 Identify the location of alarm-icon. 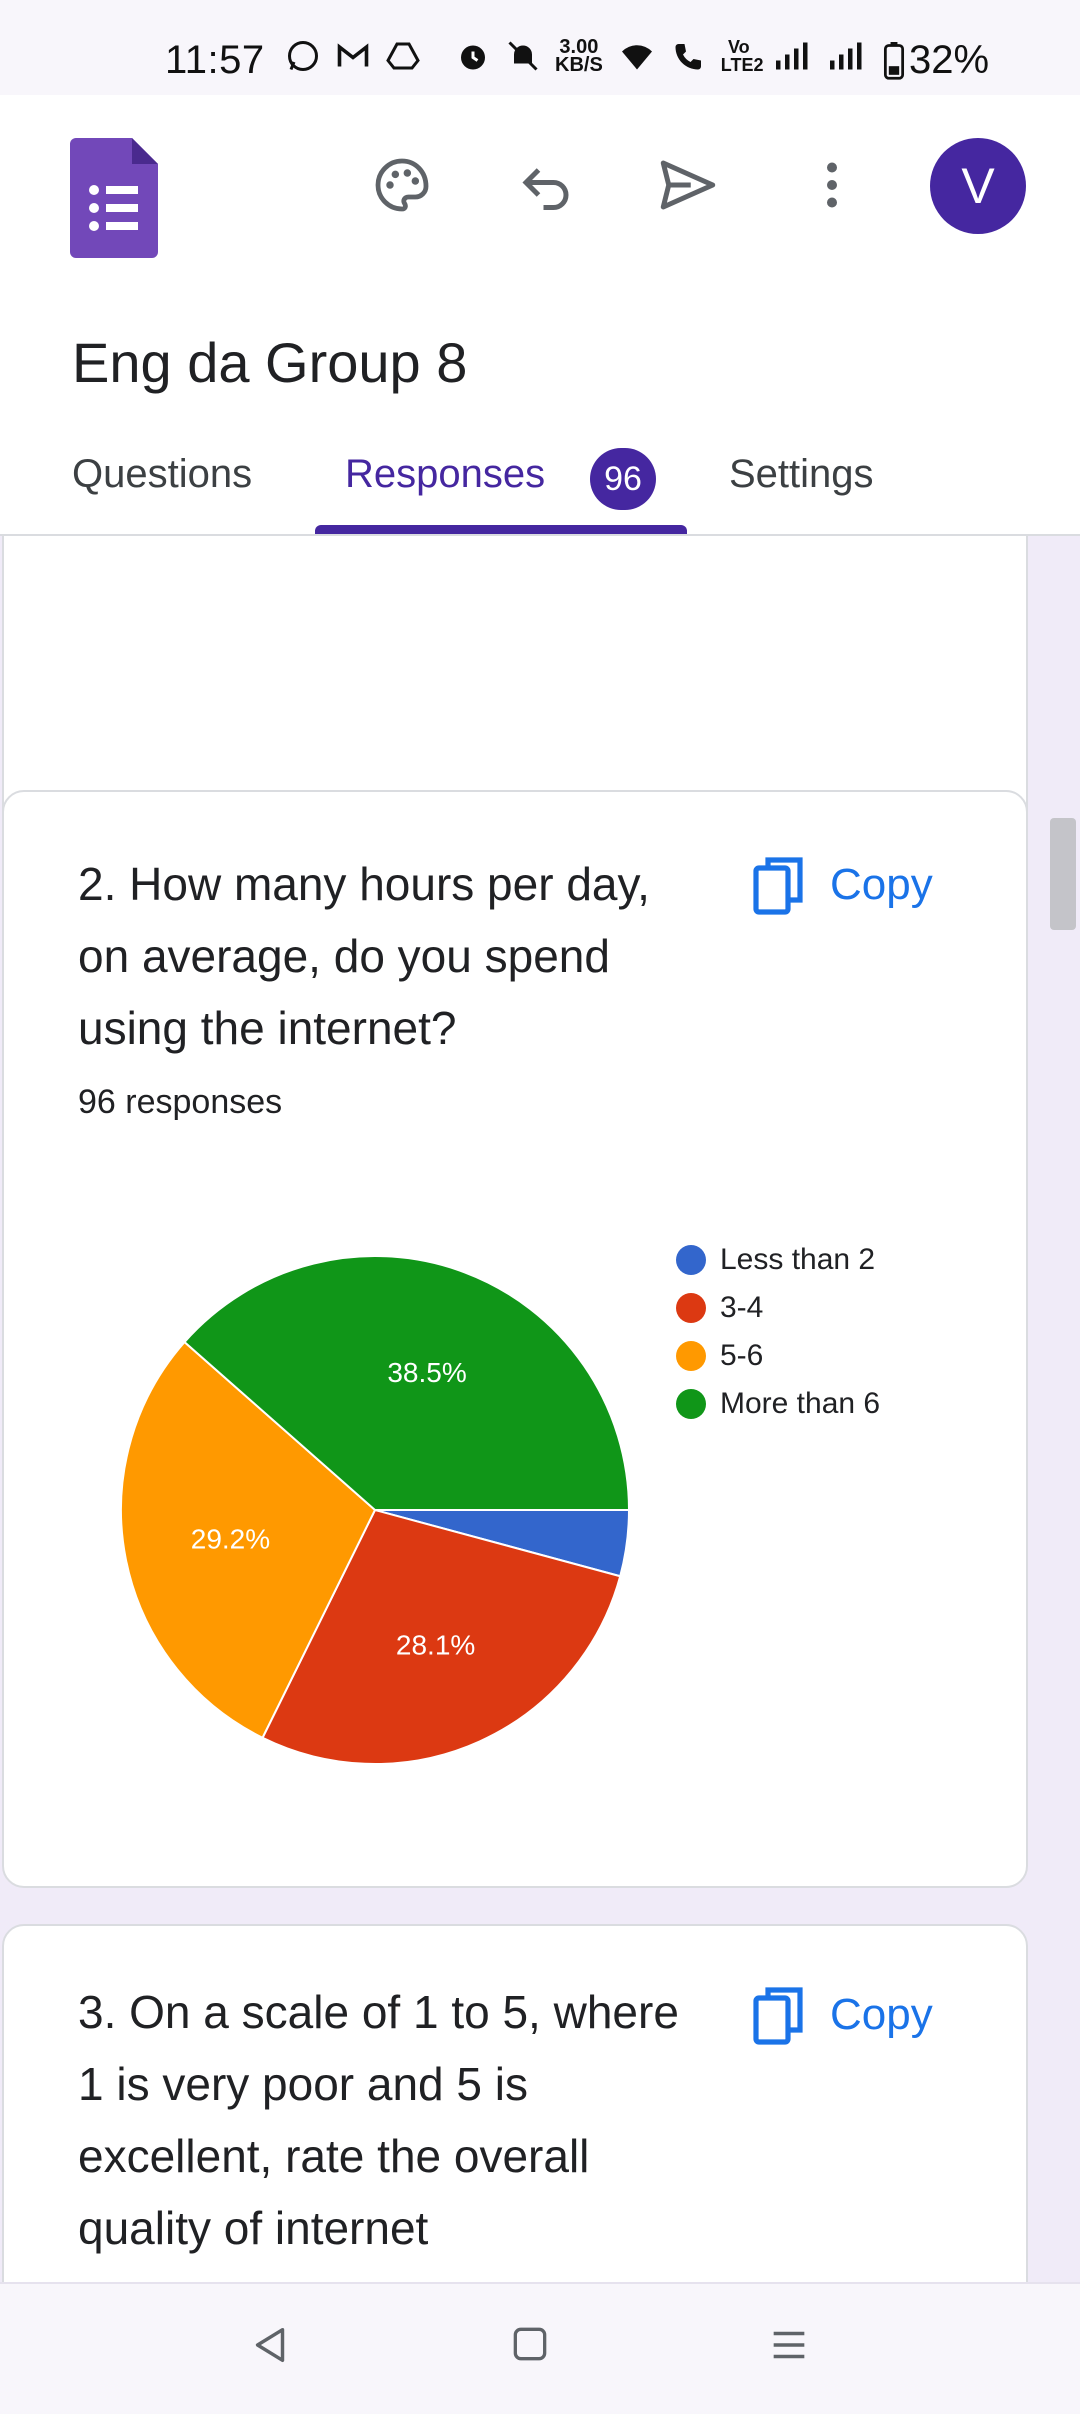
(473, 57).